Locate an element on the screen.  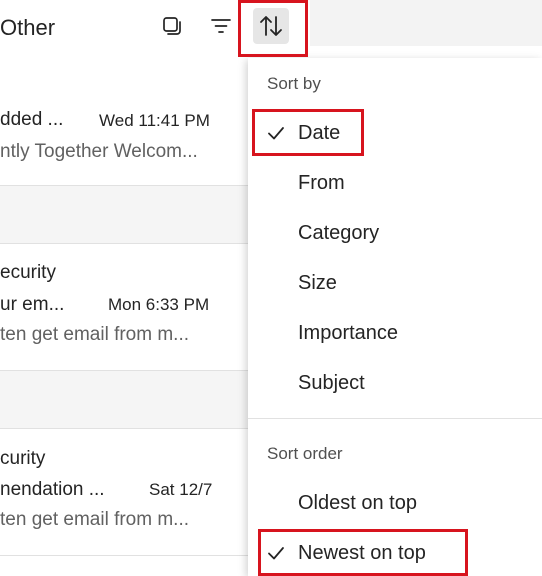
message-date: Mon 6:33 PM is located at coordinates (159, 304).